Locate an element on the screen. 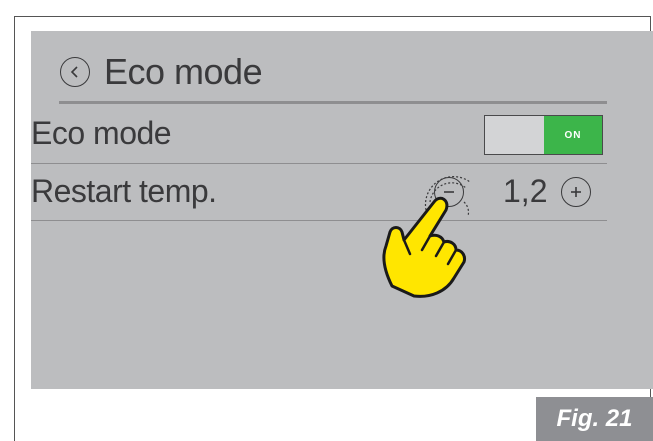 This screenshot has height=441, width=653. pointing-hand-icon is located at coordinates (426, 237).